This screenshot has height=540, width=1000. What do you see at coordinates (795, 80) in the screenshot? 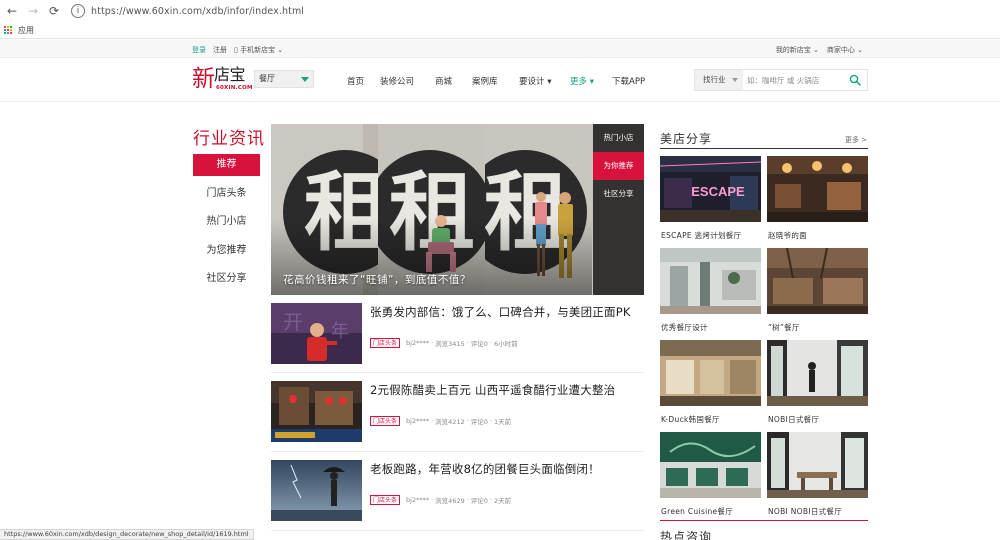
I see `search-input` at bounding box center [795, 80].